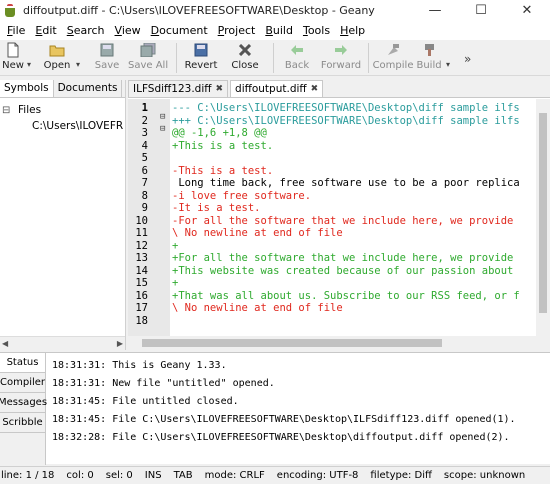  Describe the element at coordinates (144, 183) in the screenshot. I see `line-number: 7` at that location.